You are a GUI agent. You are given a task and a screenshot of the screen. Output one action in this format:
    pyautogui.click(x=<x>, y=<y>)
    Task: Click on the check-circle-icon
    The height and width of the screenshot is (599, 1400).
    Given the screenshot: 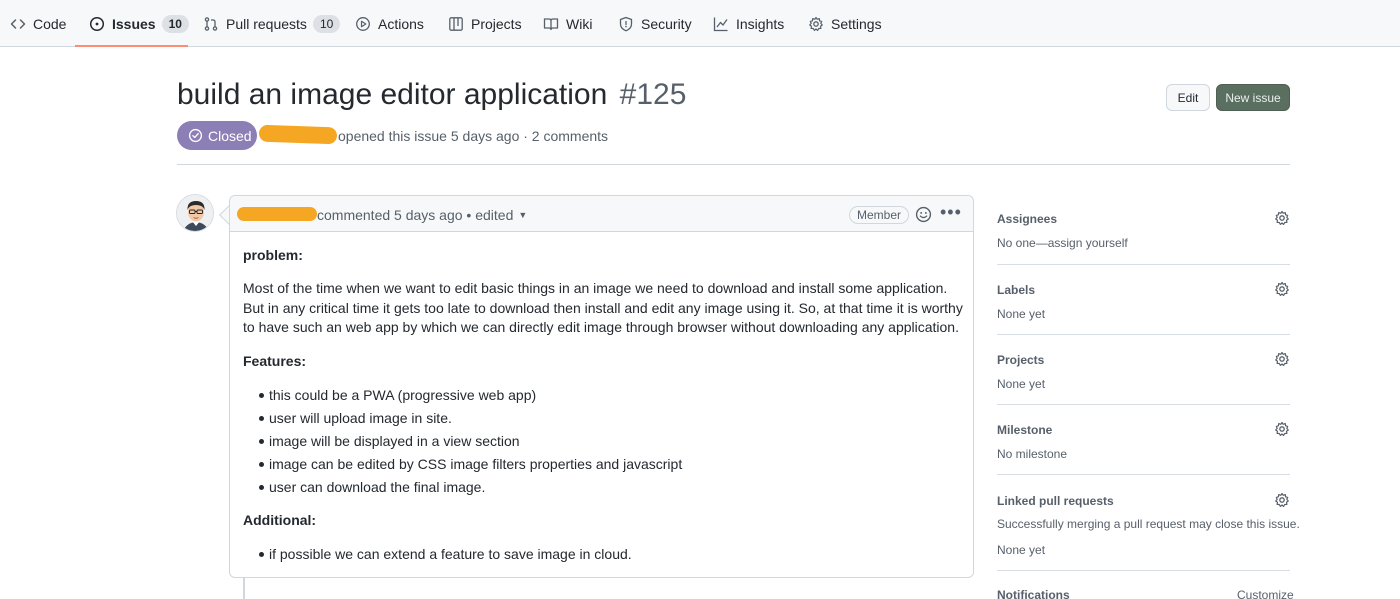 What is the action you would take?
    pyautogui.click(x=195, y=135)
    